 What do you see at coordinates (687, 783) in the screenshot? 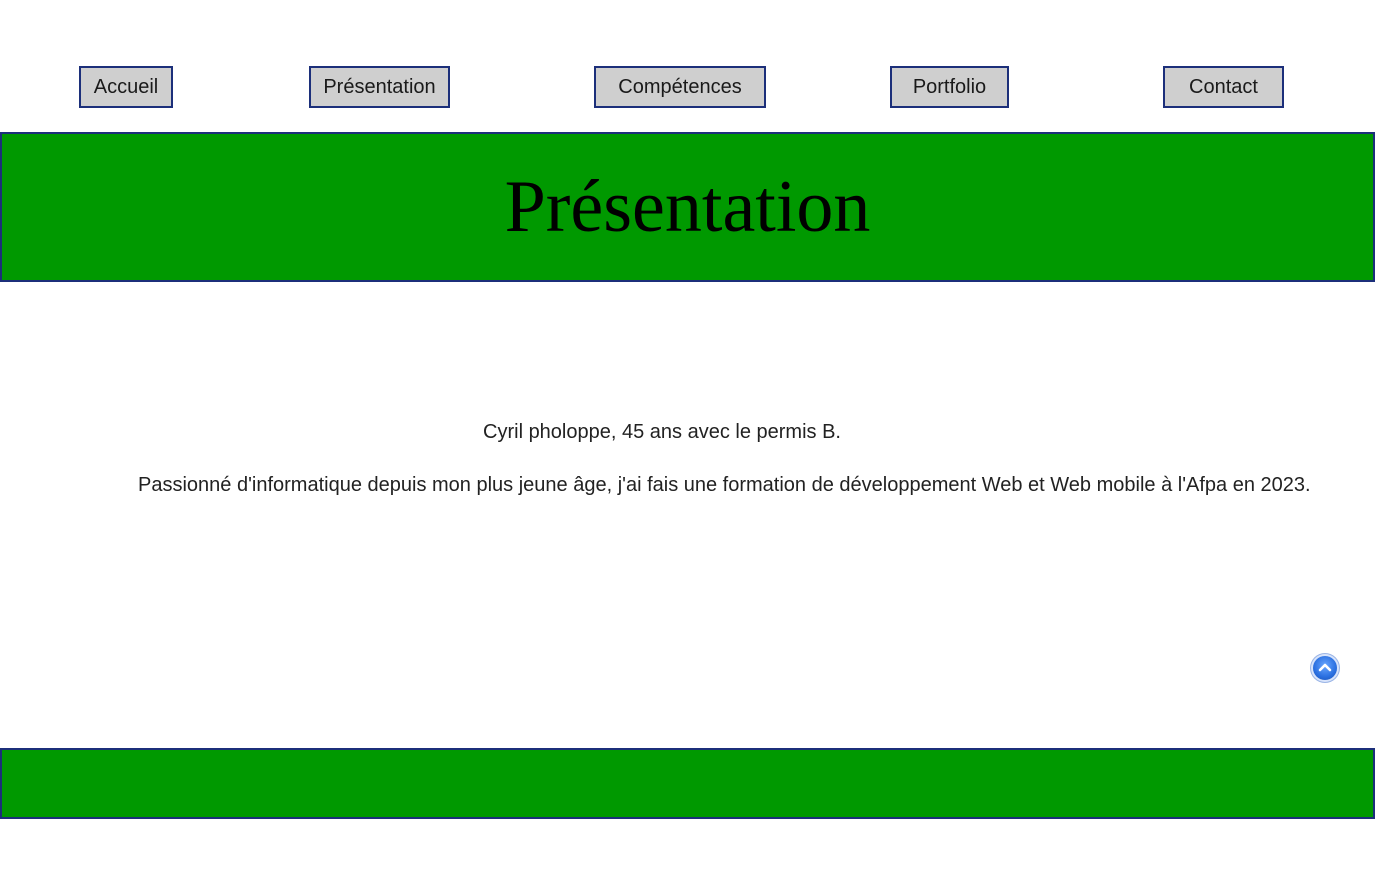
I see `footer-bar` at bounding box center [687, 783].